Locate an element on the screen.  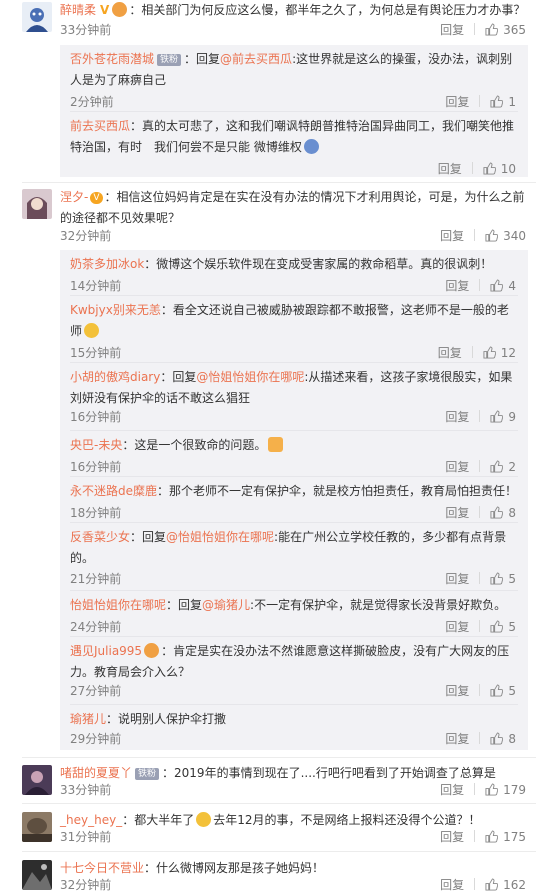
comment-text: ：2019年的事情到现在了....行吧行吧看到了开始调查了总算是 is located at coordinates (329, 773).